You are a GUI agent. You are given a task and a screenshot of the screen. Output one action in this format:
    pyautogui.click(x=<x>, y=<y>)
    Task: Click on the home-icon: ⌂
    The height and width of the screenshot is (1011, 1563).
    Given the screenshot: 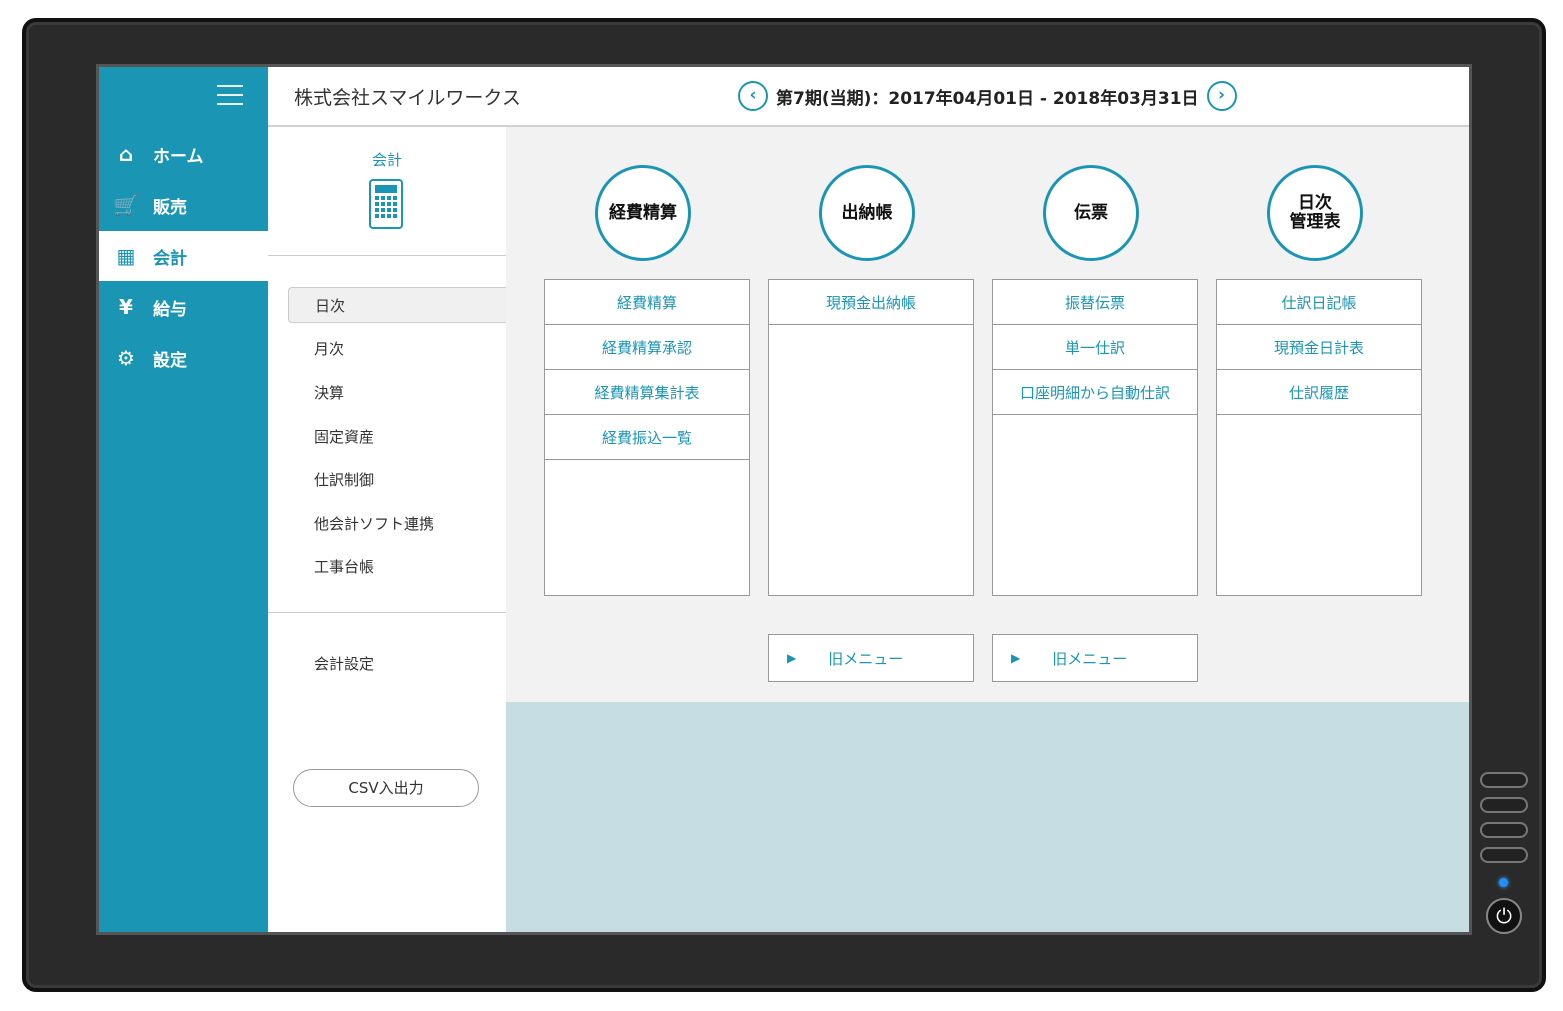 What is the action you would take?
    pyautogui.click(x=126, y=154)
    